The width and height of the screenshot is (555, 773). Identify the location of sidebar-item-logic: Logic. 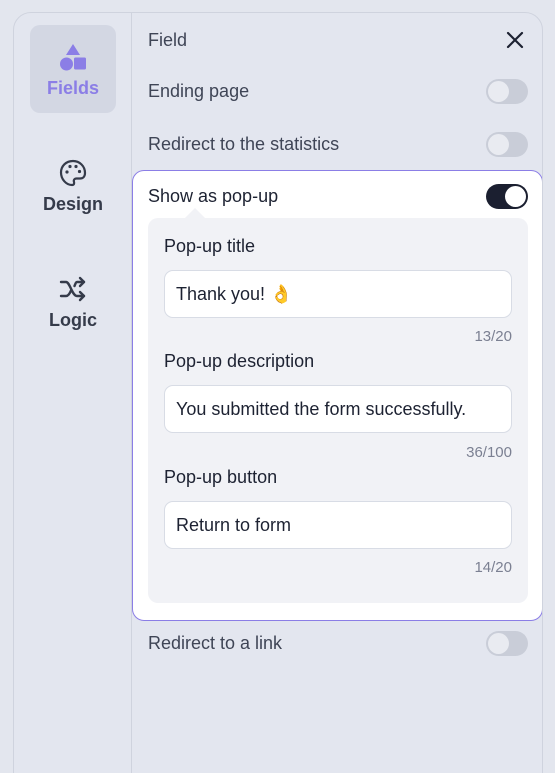
(73, 301).